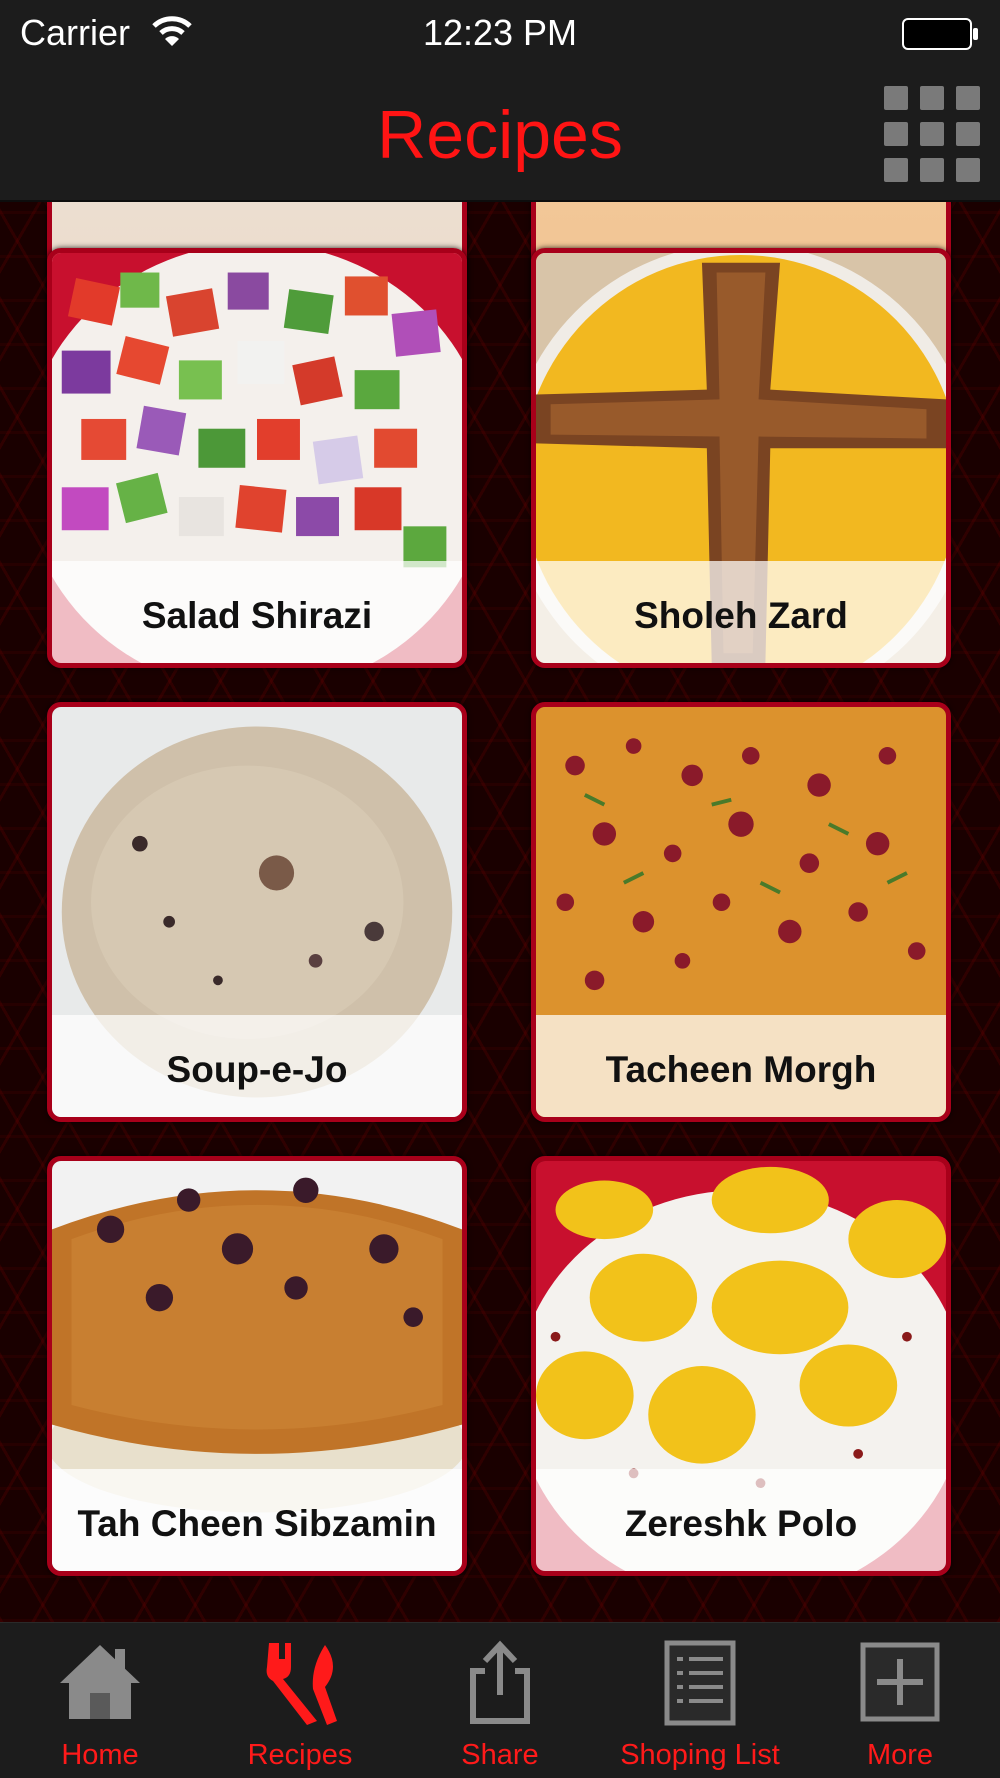 Image resolution: width=1000 pixels, height=1778 pixels. I want to click on home-icon, so click(100, 1682).